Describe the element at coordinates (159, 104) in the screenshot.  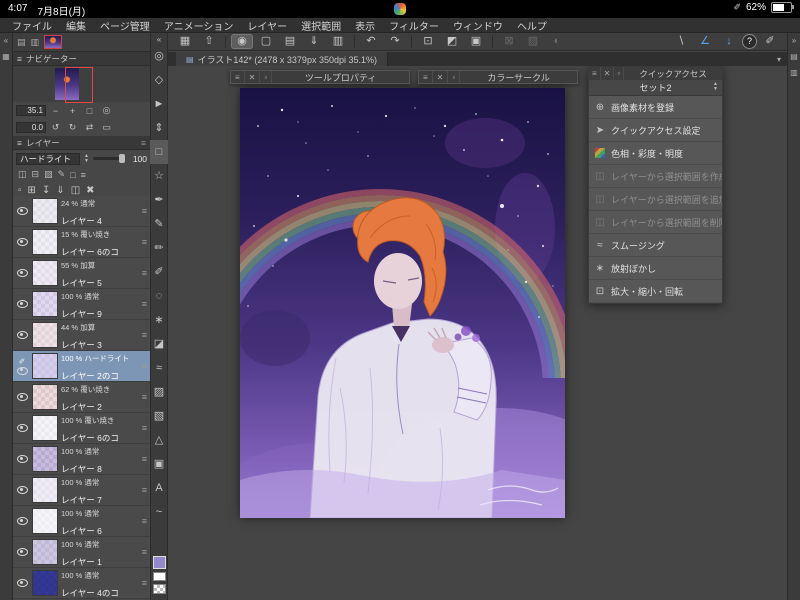
I see `operation-tool: ►` at that location.